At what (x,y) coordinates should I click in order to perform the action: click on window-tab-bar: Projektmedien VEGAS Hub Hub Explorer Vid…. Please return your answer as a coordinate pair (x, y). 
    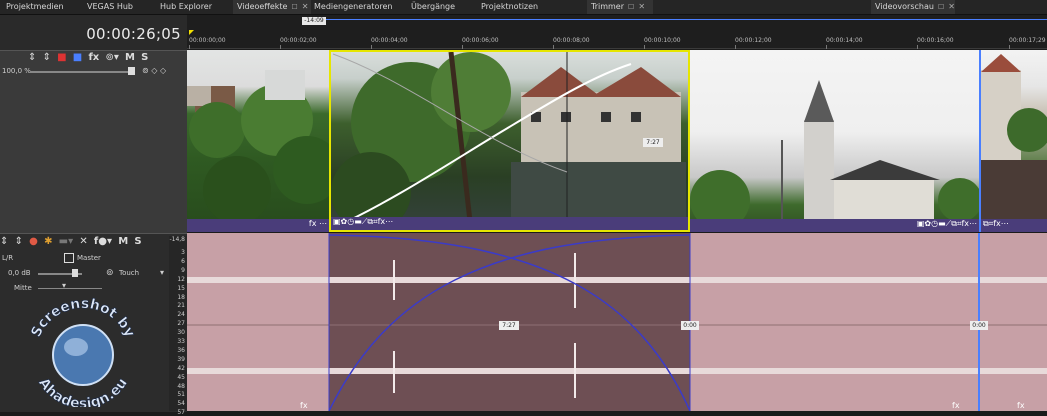
    Looking at the image, I should click on (523, 7).